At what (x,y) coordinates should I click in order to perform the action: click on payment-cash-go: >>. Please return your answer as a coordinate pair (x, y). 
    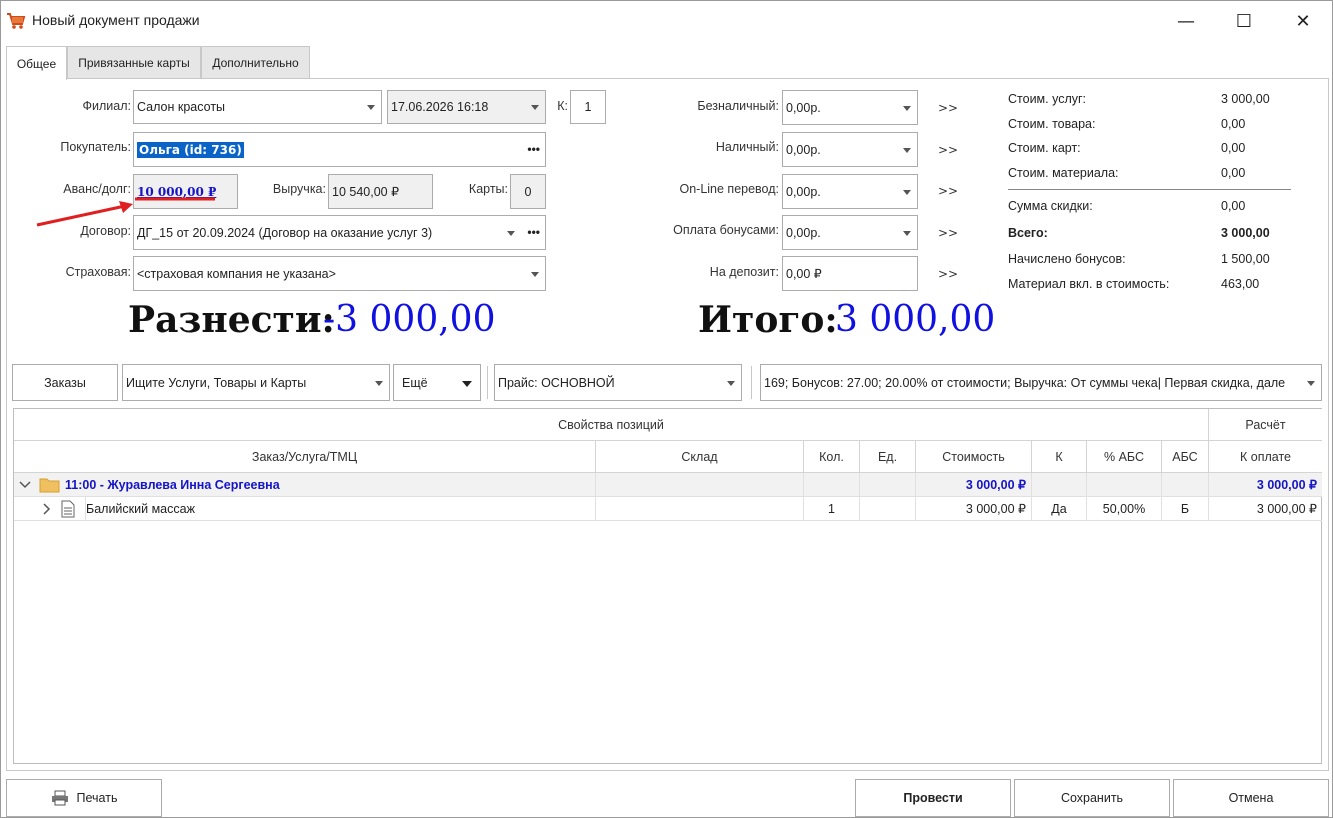
    Looking at the image, I should click on (948, 150).